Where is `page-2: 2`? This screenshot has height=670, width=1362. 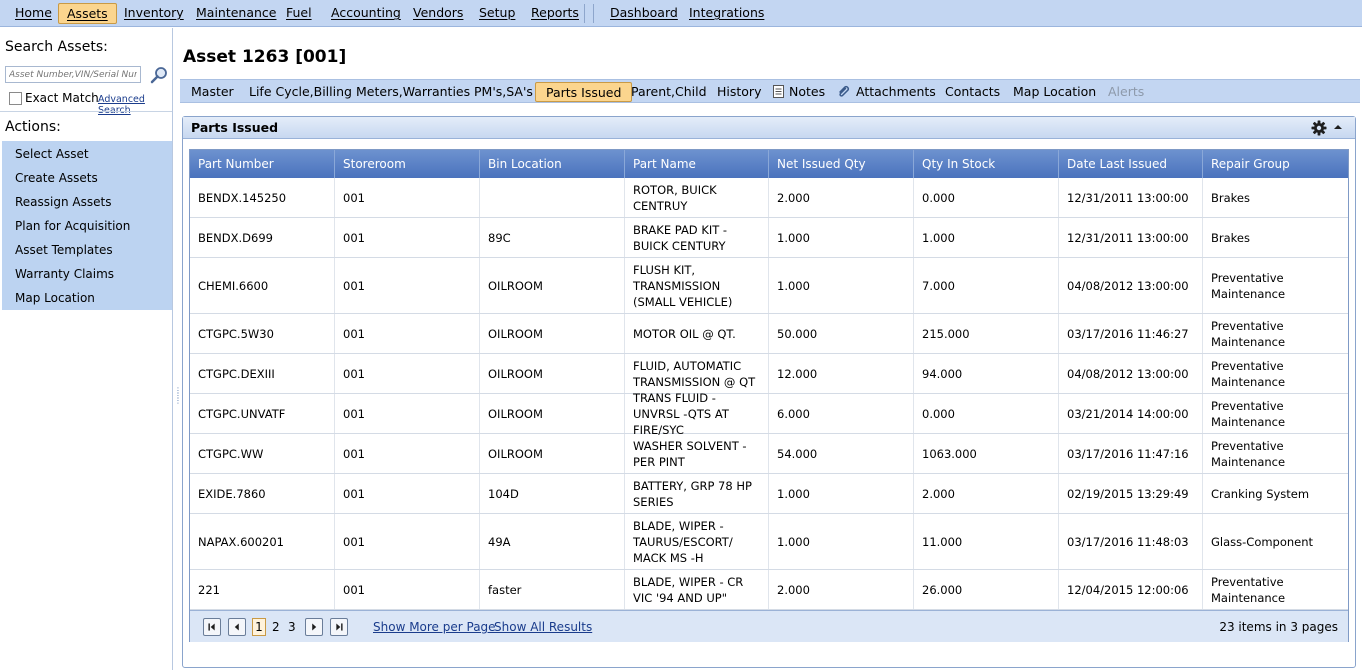
page-2: 2 is located at coordinates (276, 628).